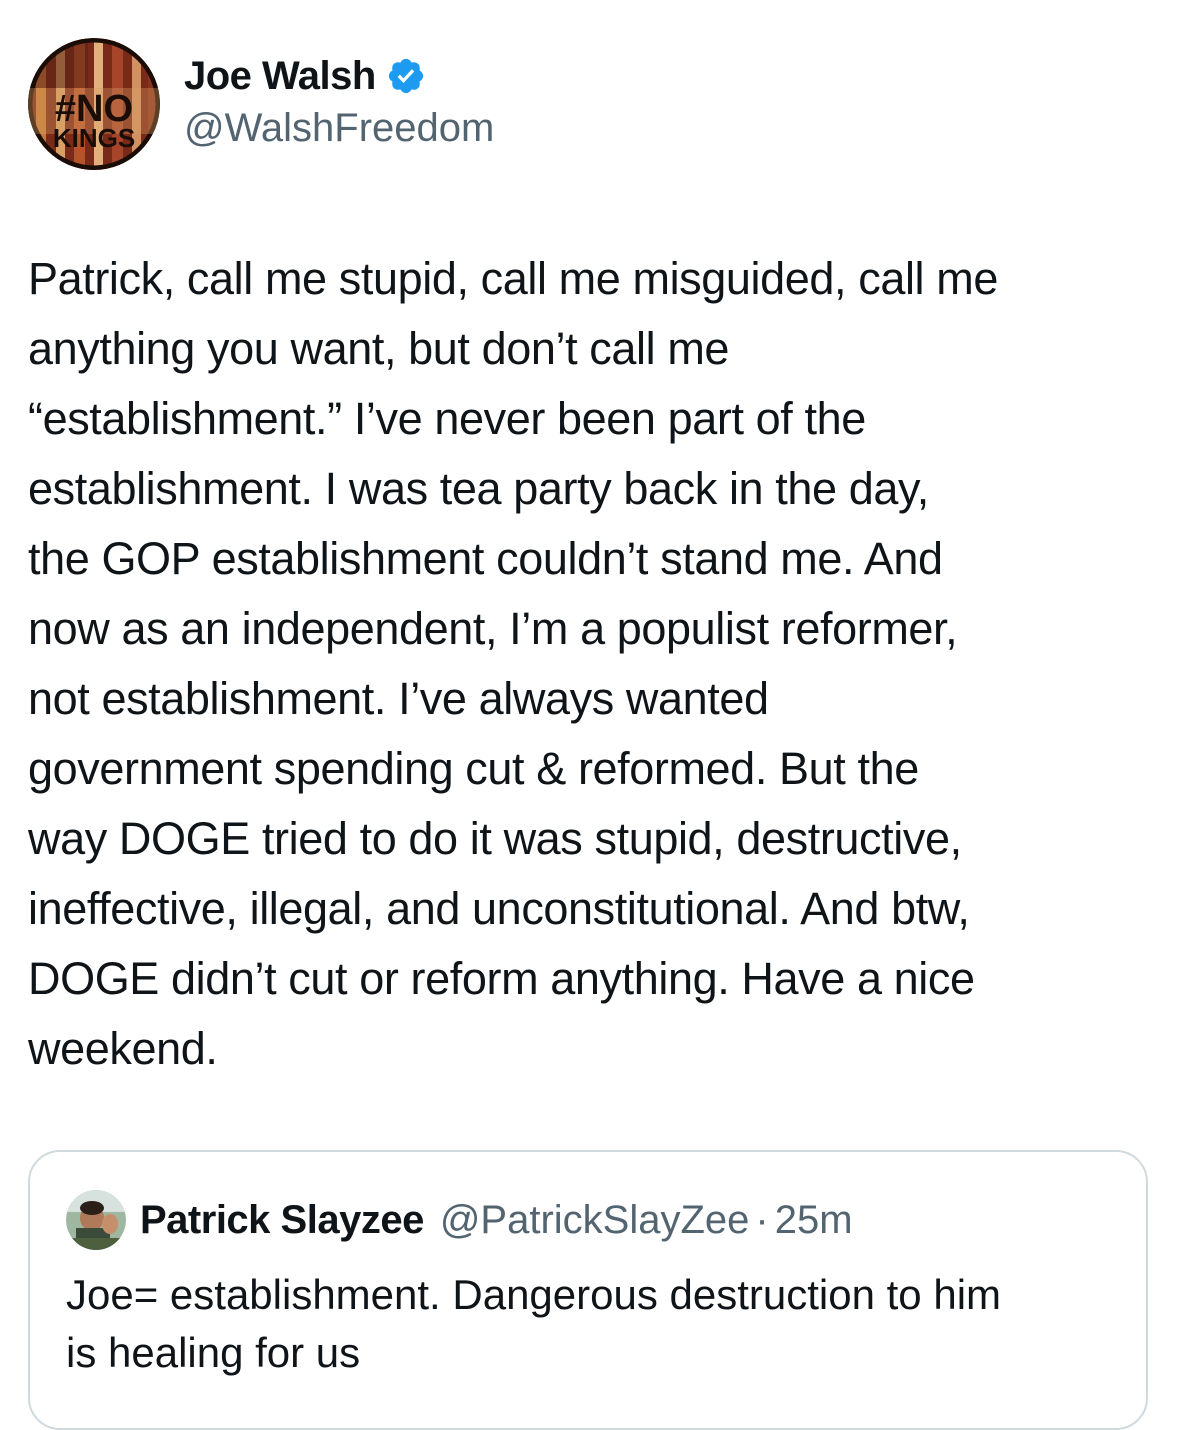  Describe the element at coordinates (594, 1219) in the screenshot. I see `quoted-author-handle: @PatrickSlayZee` at that location.